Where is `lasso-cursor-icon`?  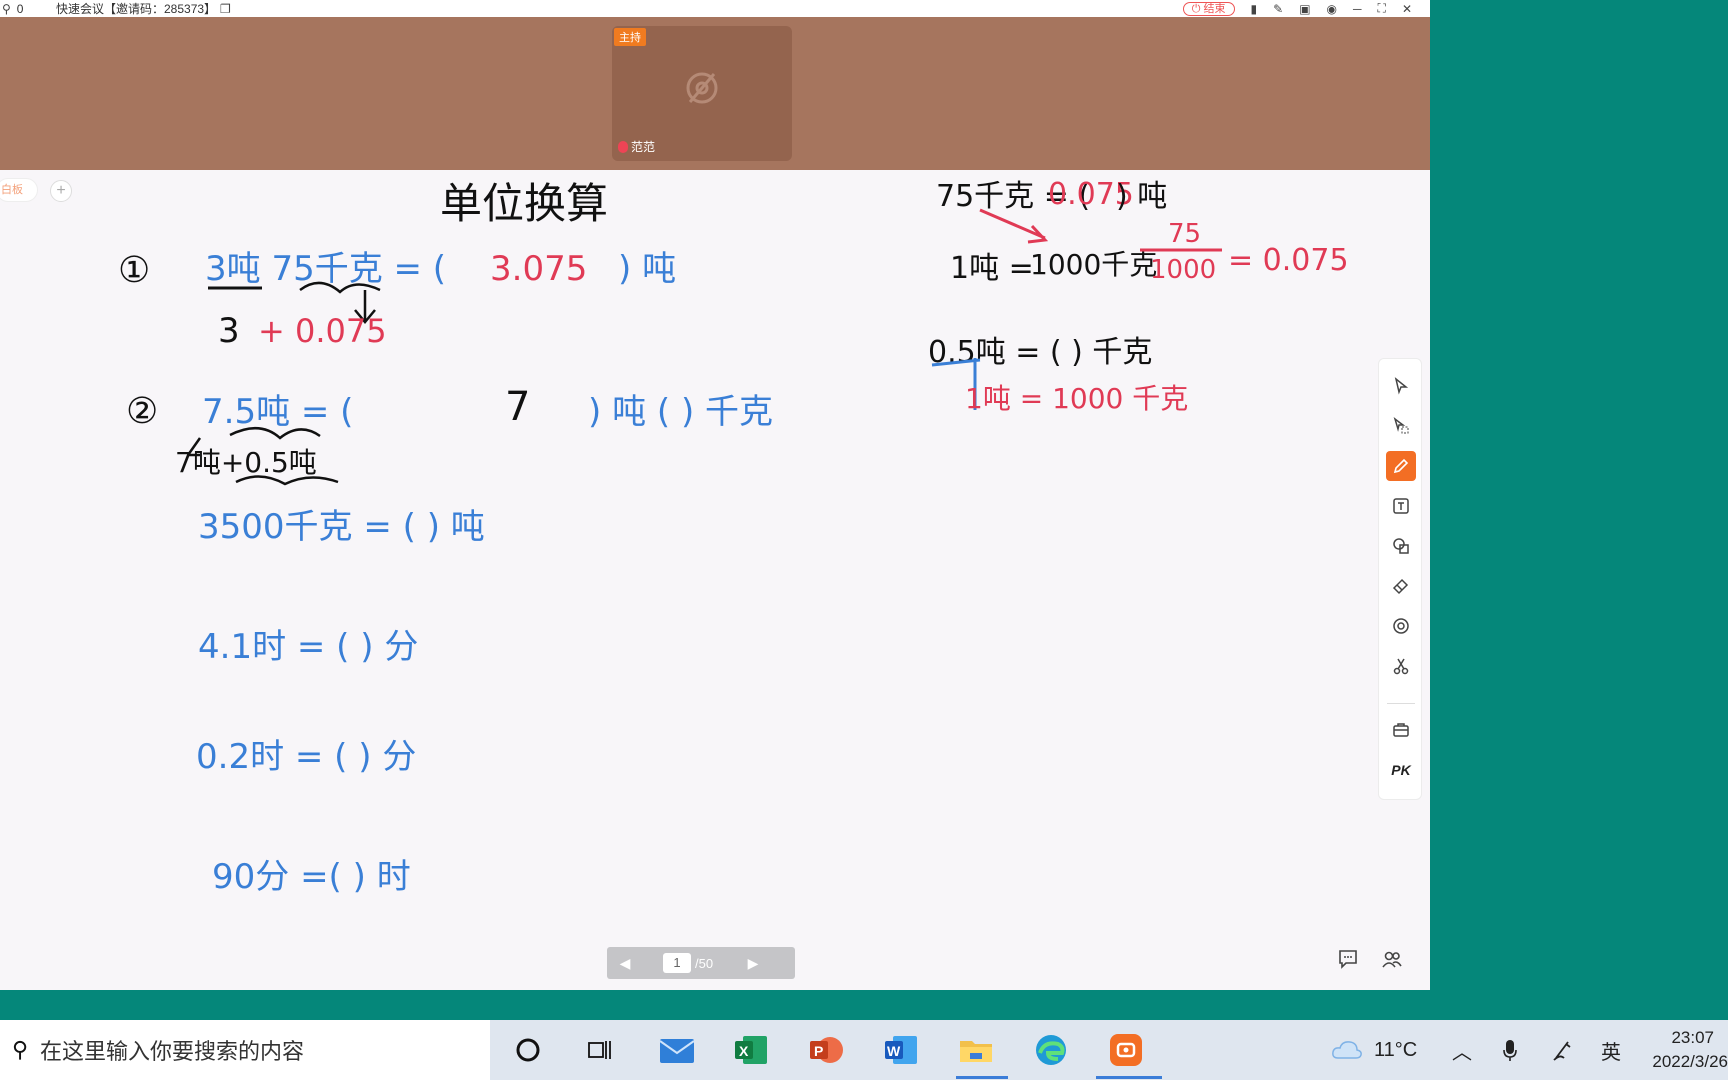
lasso-cursor-icon is located at coordinates (1401, 425).